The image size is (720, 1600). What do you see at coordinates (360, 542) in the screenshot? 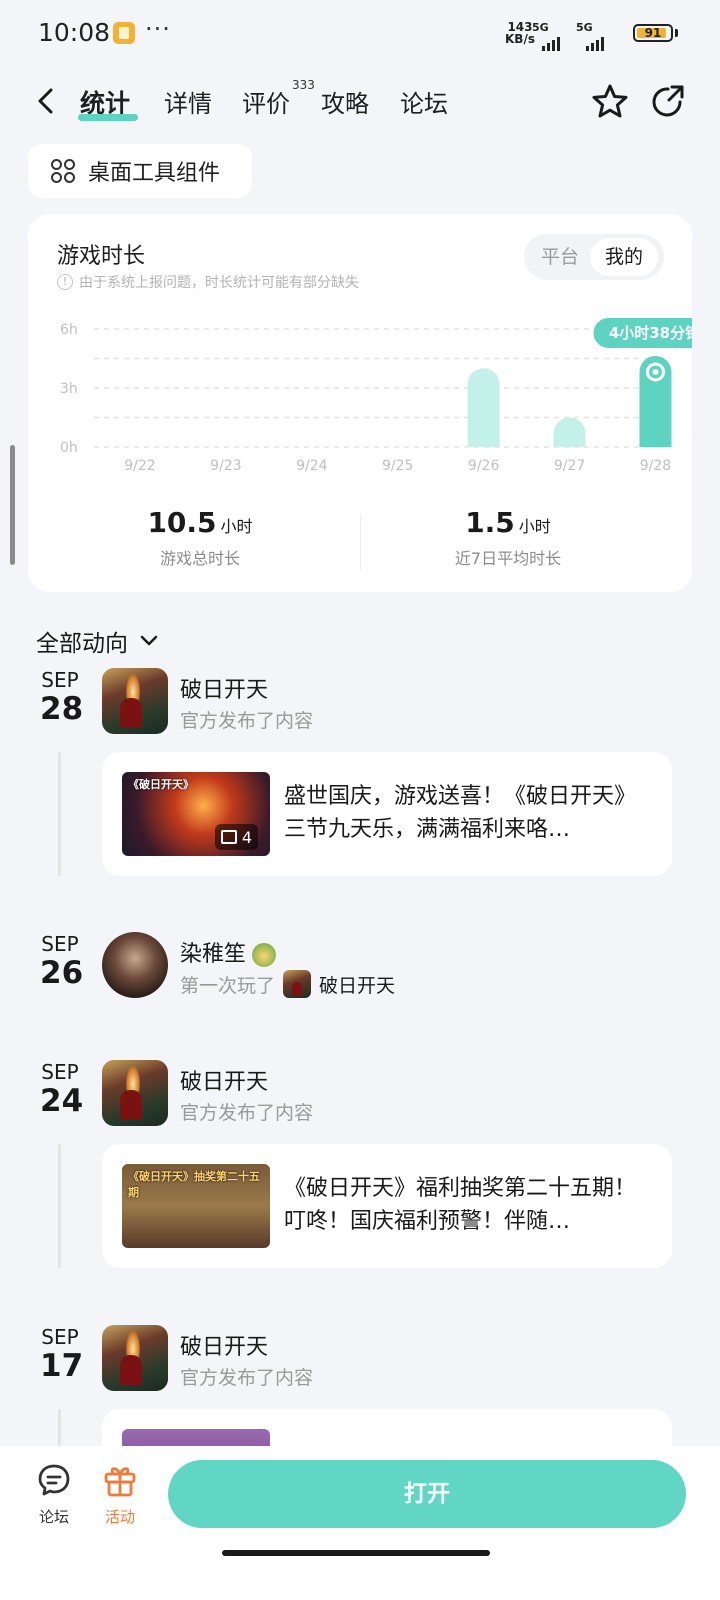
I see `summary-divider` at bounding box center [360, 542].